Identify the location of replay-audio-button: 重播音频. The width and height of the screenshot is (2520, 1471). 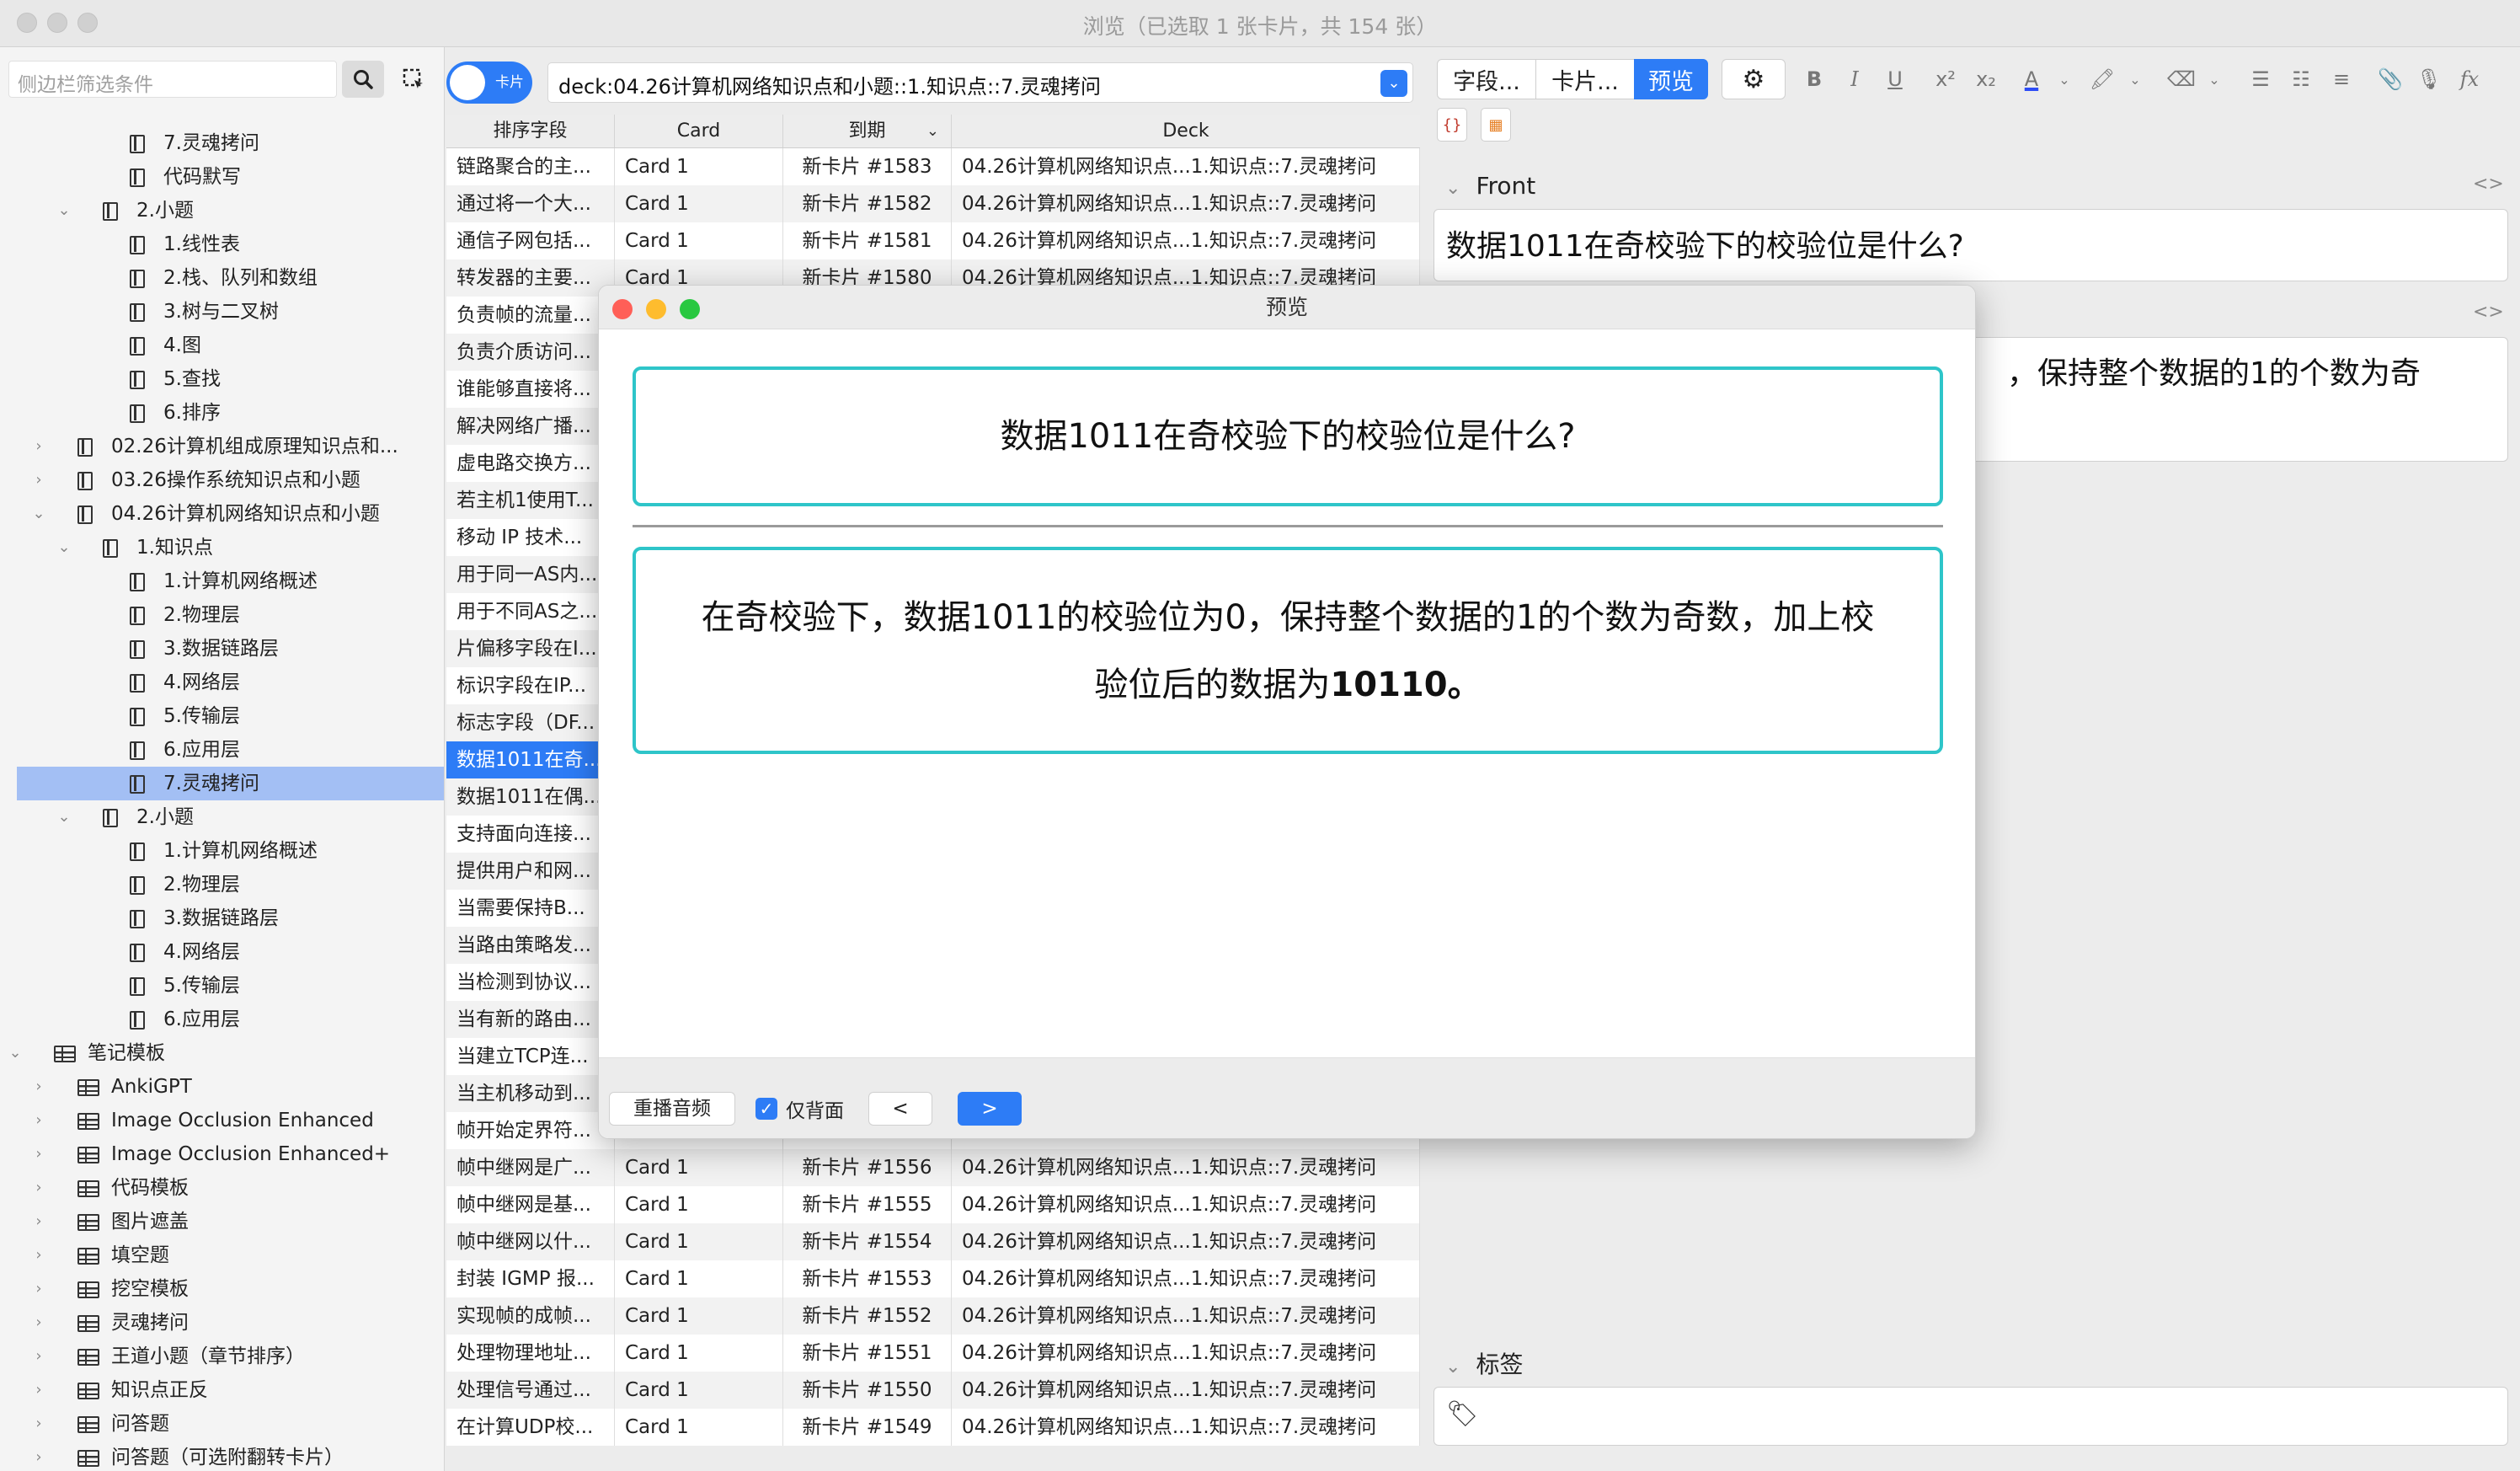
(672, 1109).